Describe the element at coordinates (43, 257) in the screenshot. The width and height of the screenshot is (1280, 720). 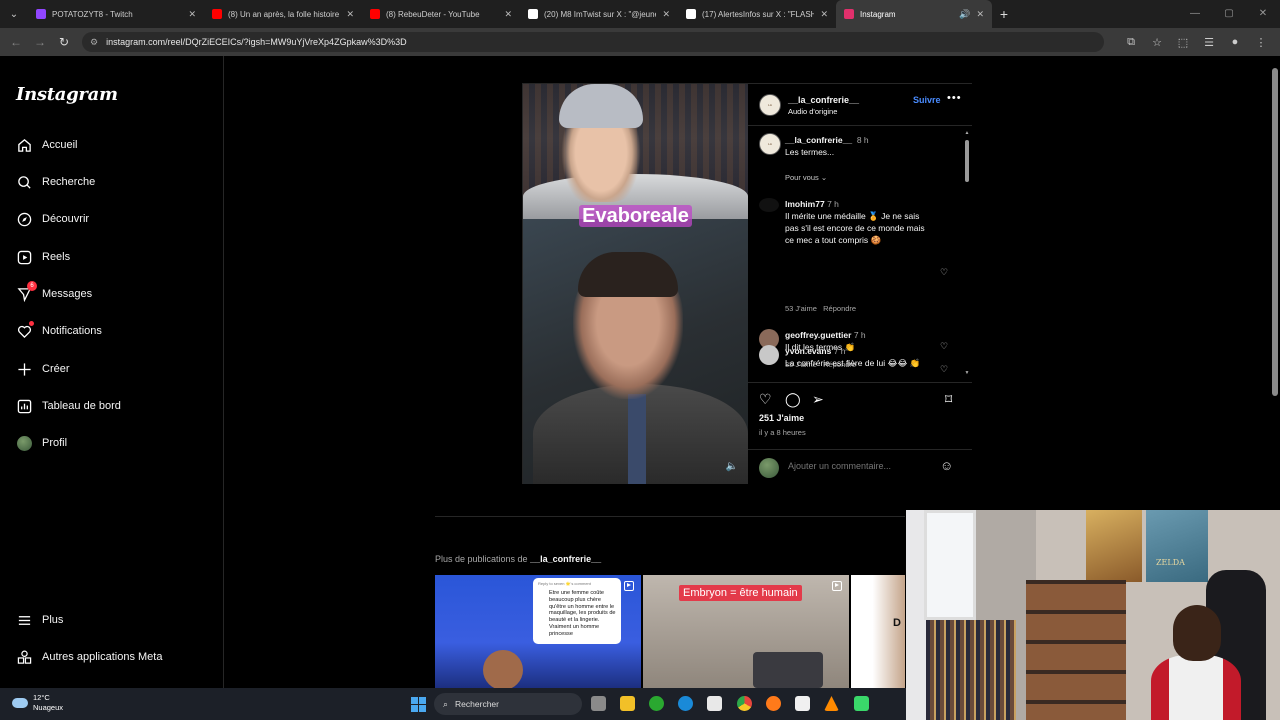
I see `nav-reels: Reels` at that location.